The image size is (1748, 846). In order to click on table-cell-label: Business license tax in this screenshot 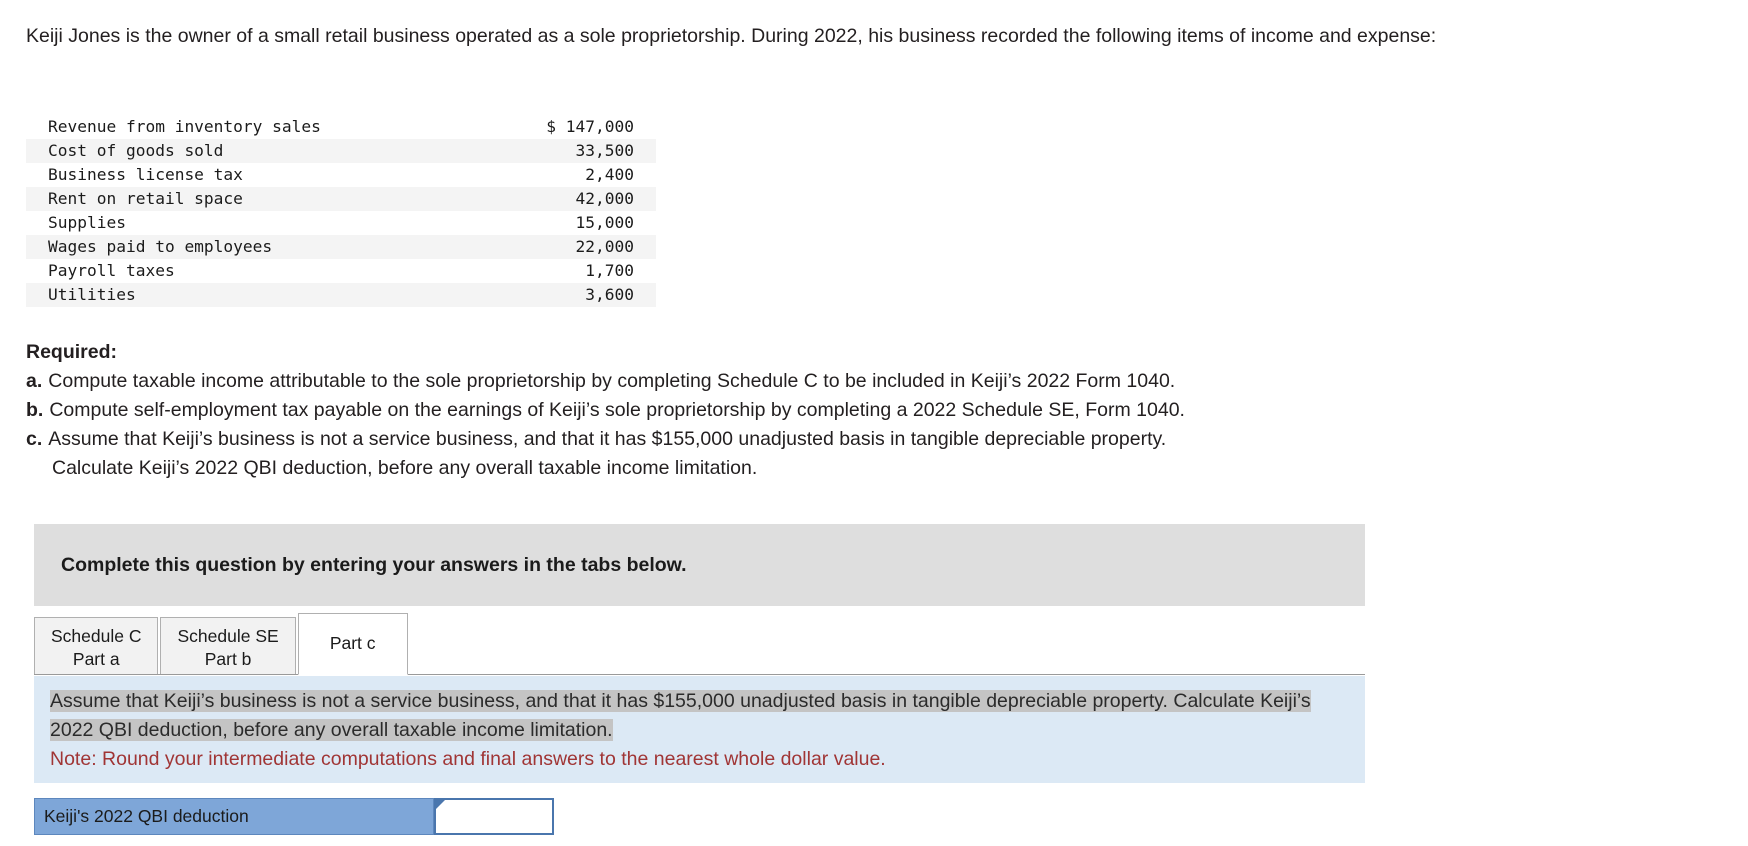, I will do `click(145, 174)`.